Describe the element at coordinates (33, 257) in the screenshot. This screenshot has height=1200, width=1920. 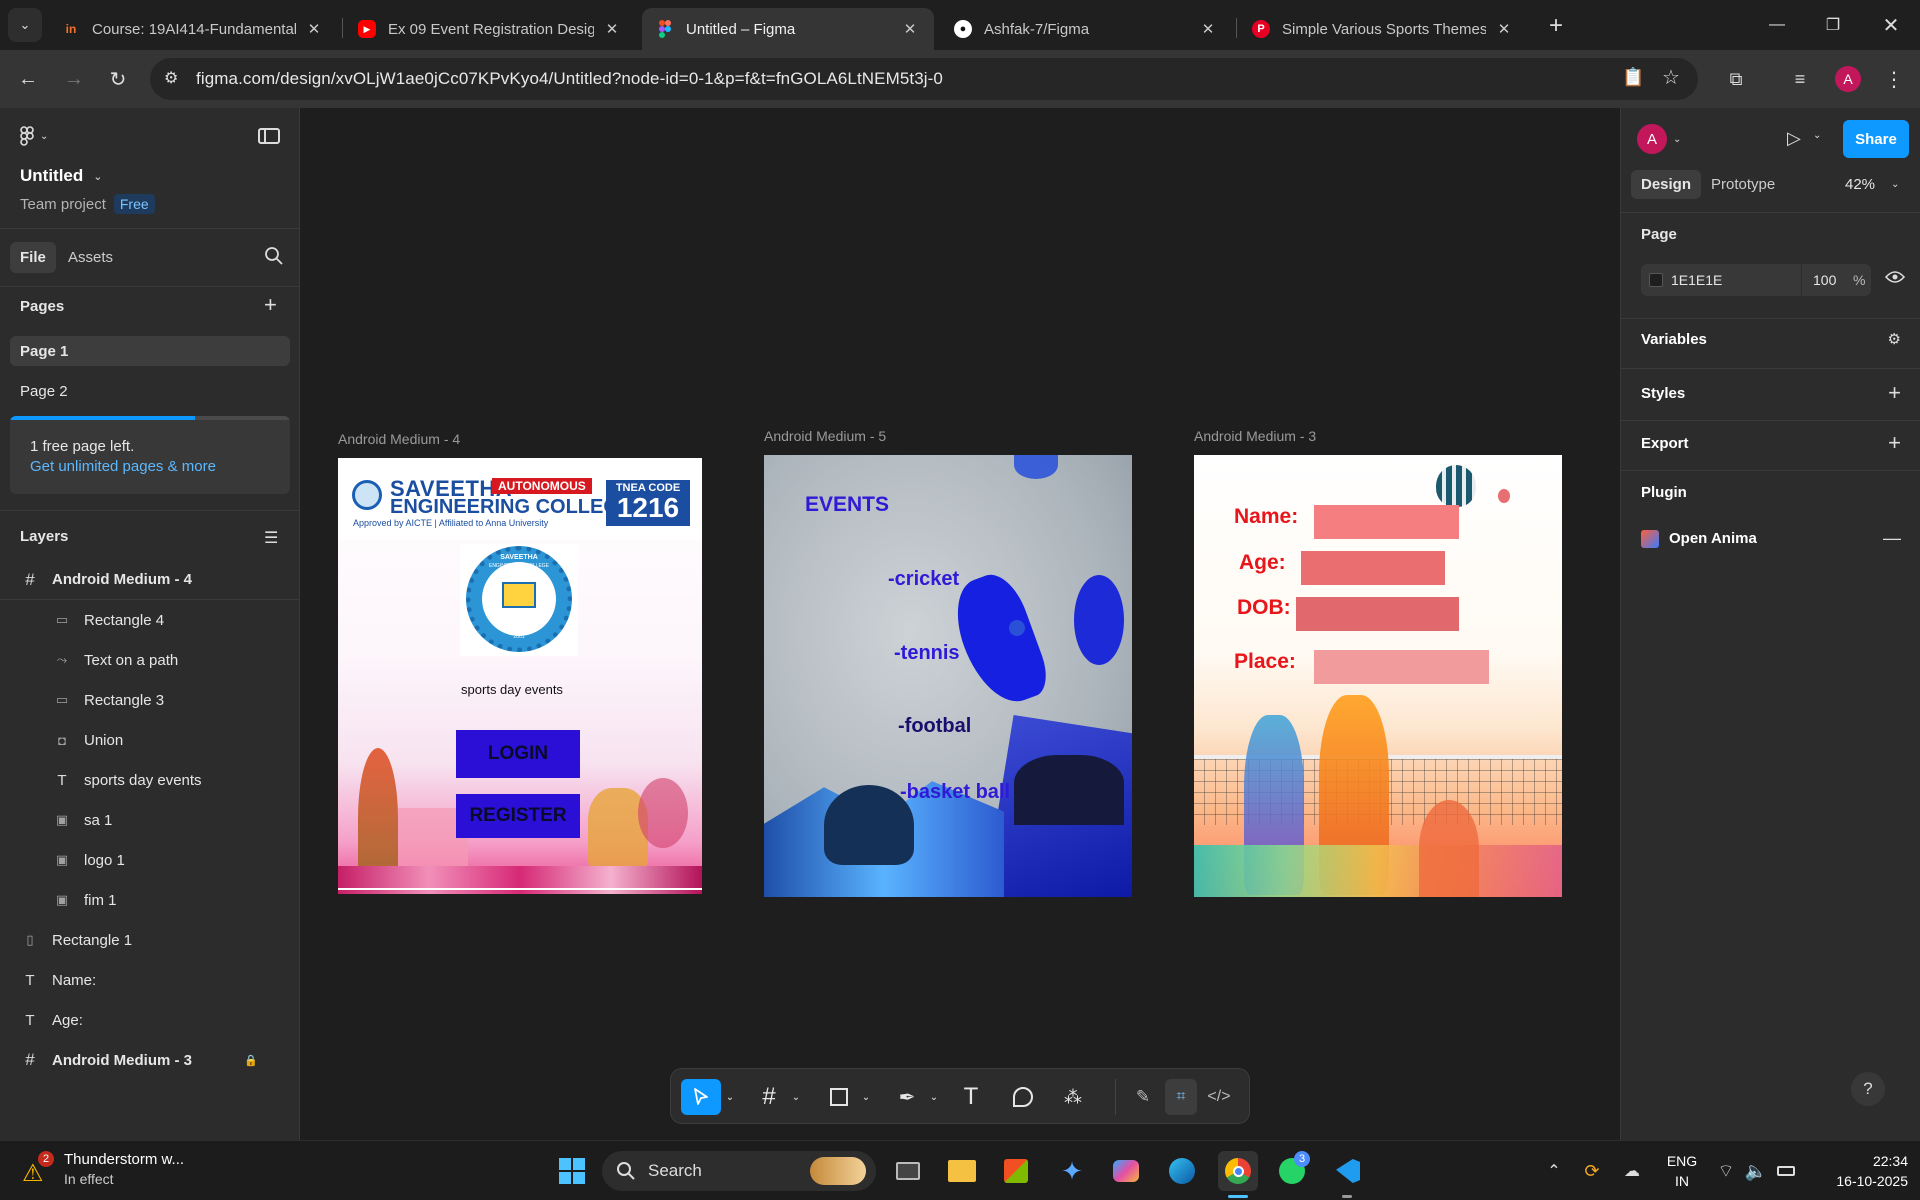
I see `tab-file: File` at that location.